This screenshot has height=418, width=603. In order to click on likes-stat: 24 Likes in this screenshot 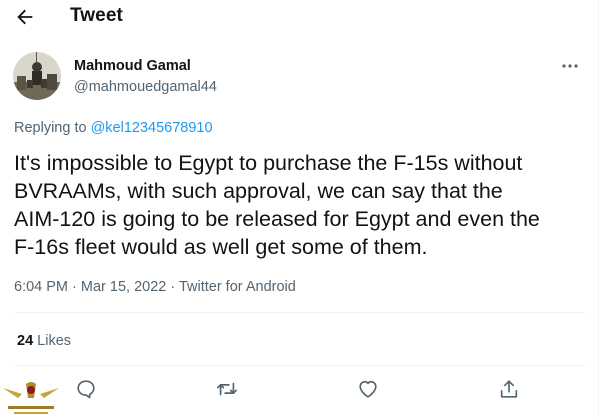, I will do `click(44, 341)`.